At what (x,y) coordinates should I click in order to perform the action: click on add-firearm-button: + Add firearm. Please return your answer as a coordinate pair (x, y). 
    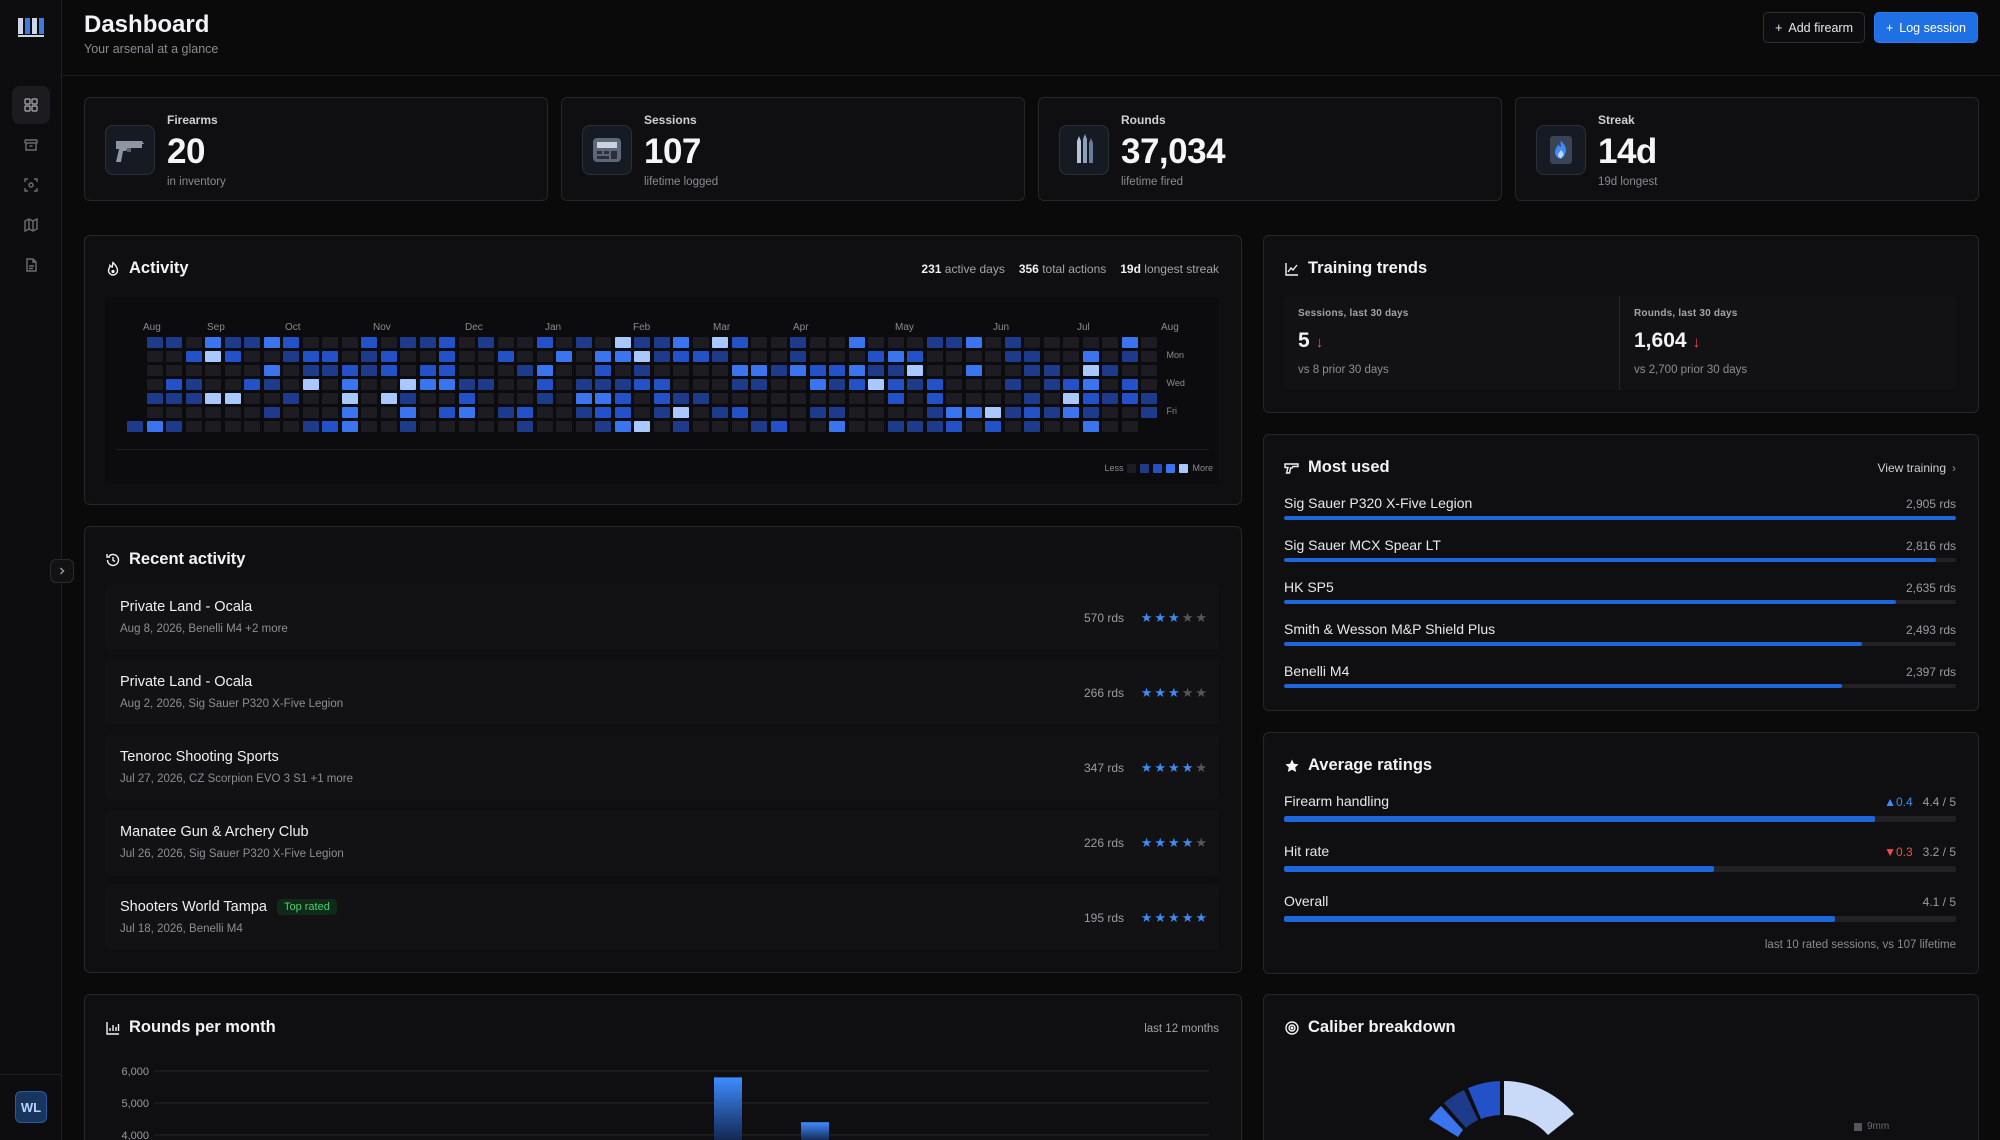
    Looking at the image, I should click on (1814, 27).